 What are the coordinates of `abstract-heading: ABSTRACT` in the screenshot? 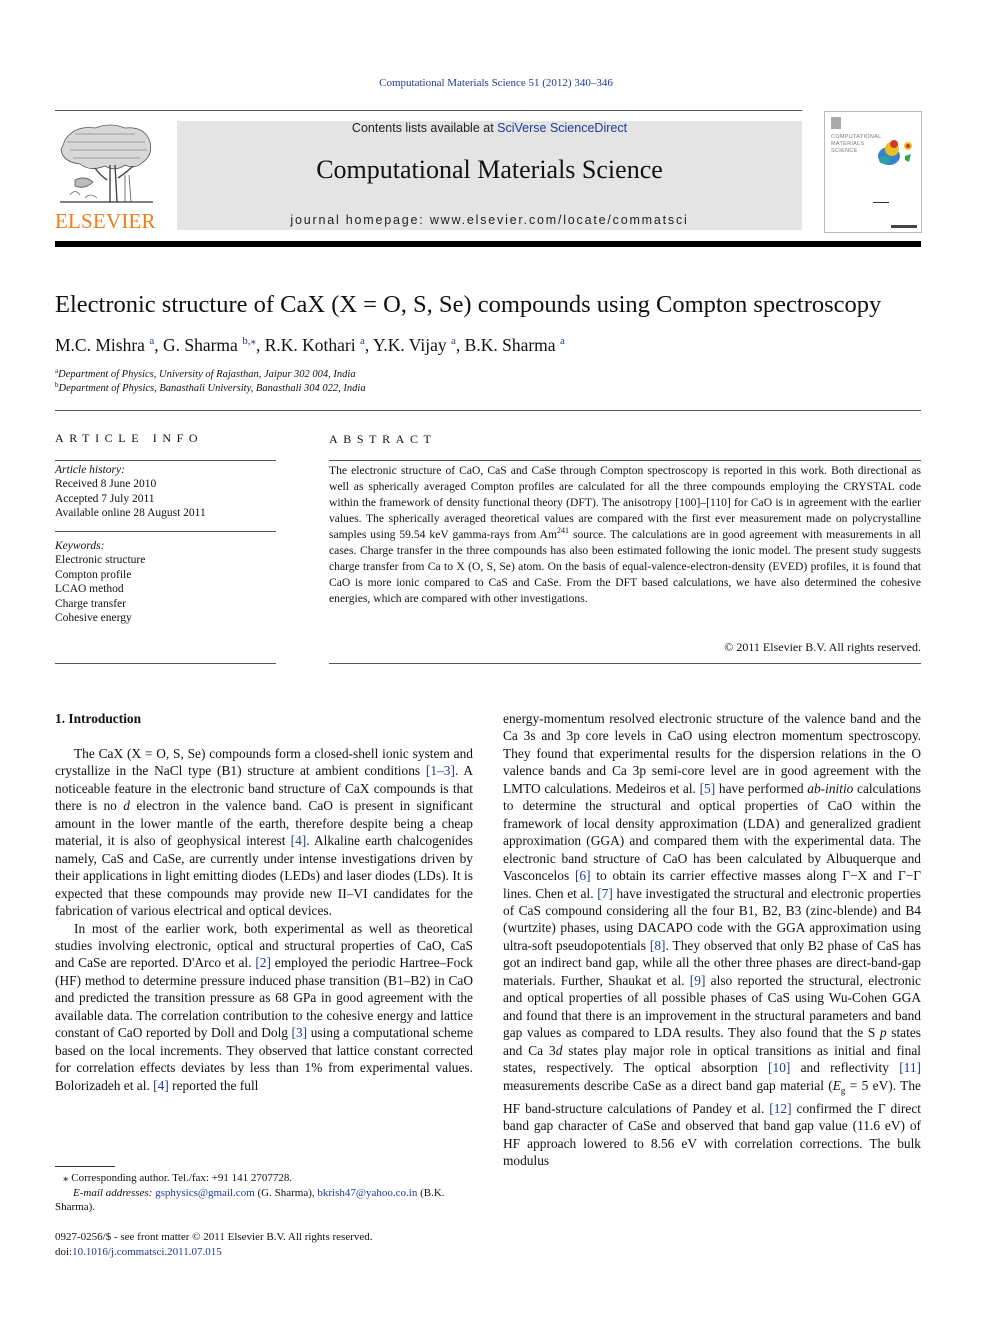 It's located at (383, 439).